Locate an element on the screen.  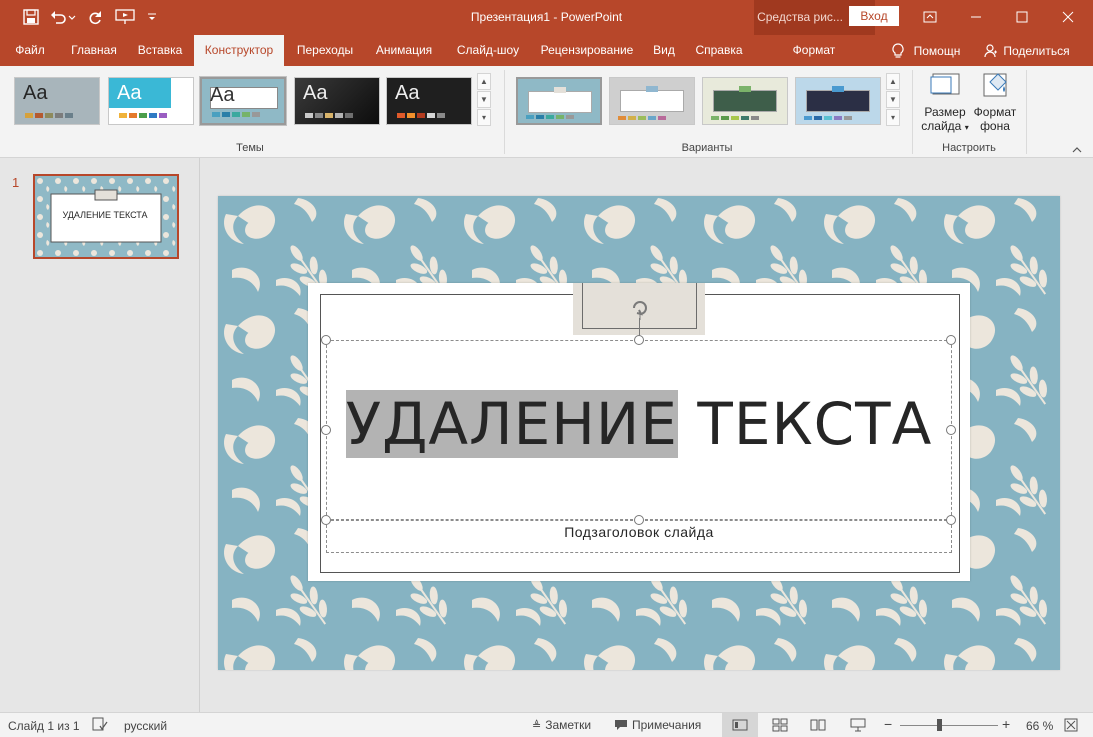
themes-scroll-down-icon: ▼ is located at coordinates (484, 99).